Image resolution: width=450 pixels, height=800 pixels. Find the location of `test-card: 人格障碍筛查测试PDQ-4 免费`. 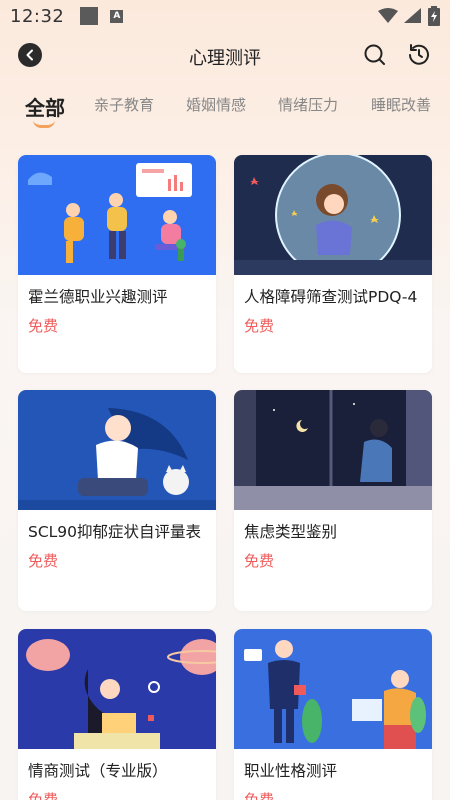

test-card: 人格障碍筛查测试PDQ-4 免费 is located at coordinates (333, 264).